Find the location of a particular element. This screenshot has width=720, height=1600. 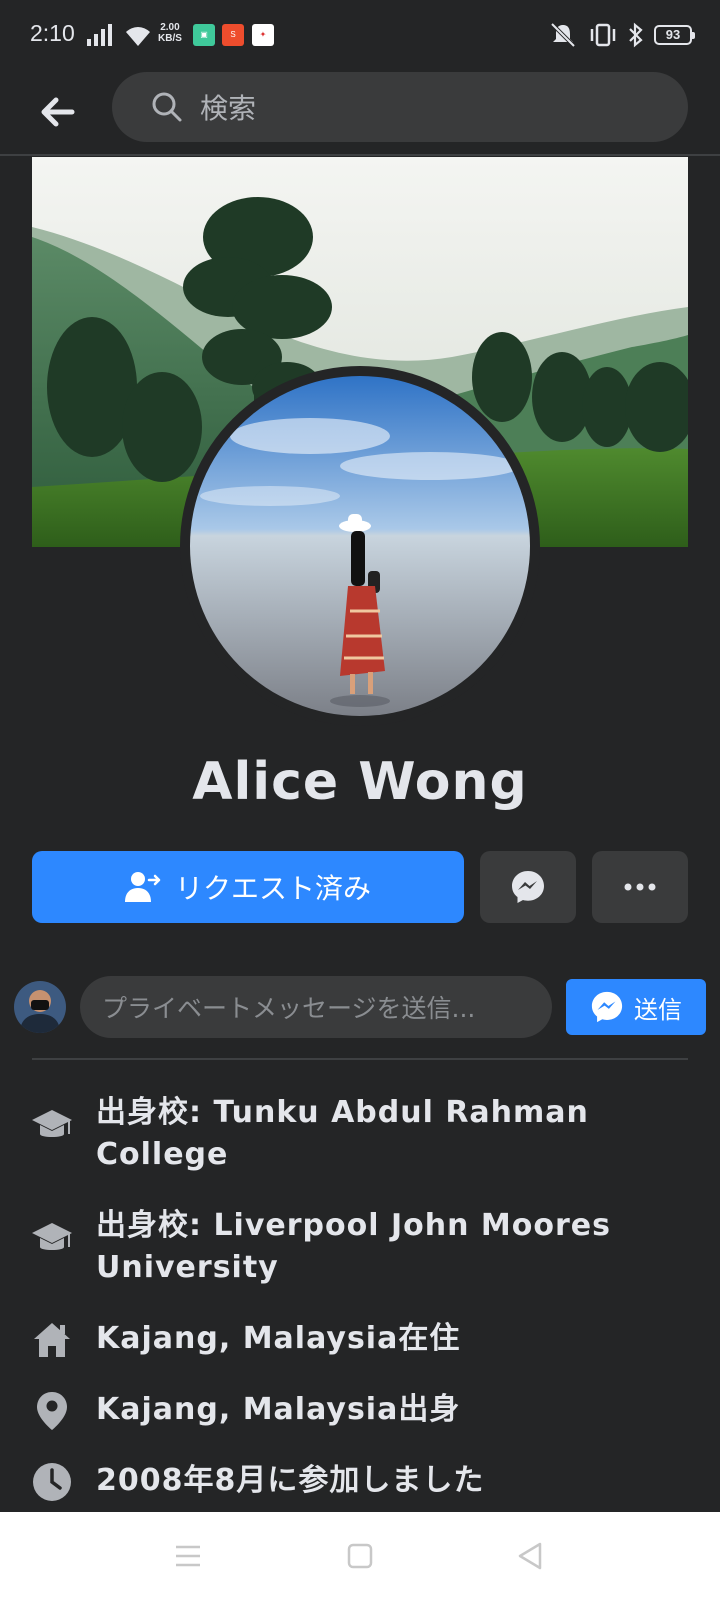

battery-icon: 93 is located at coordinates (674, 35).